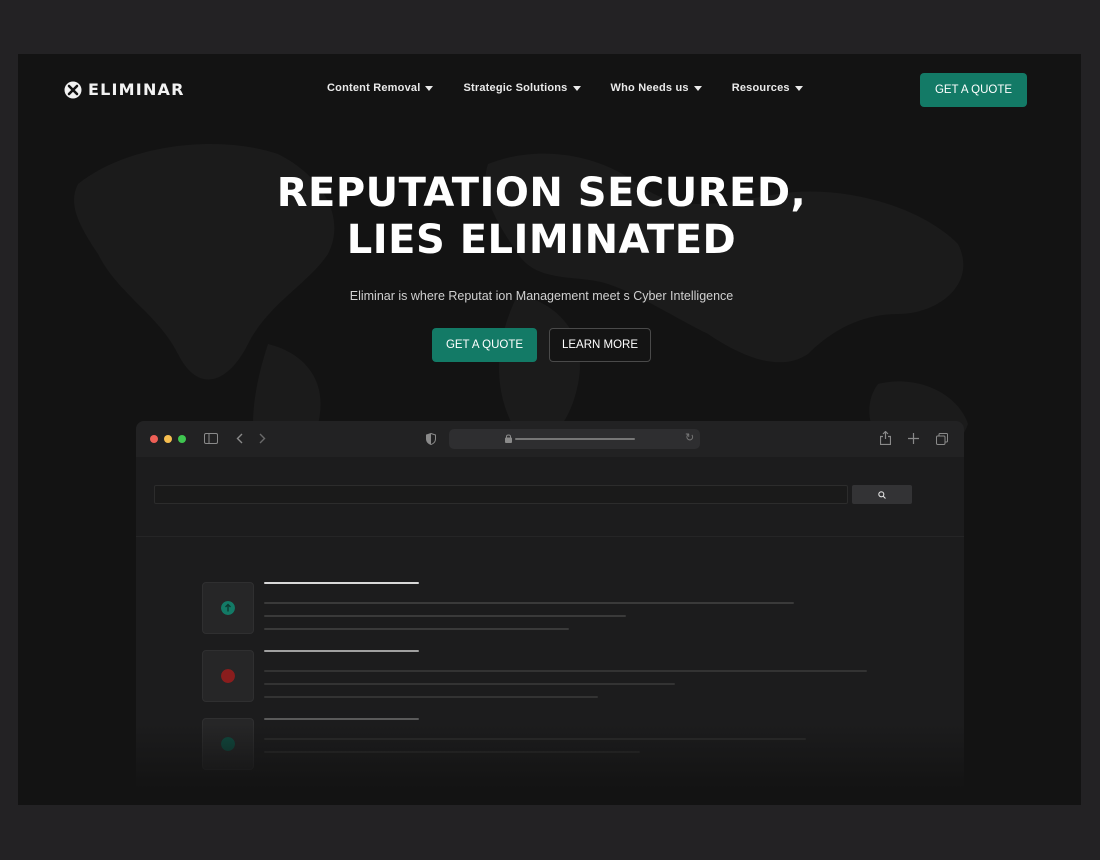 The image size is (1100, 860). I want to click on nav-item-resources: Resources, so click(767, 88).